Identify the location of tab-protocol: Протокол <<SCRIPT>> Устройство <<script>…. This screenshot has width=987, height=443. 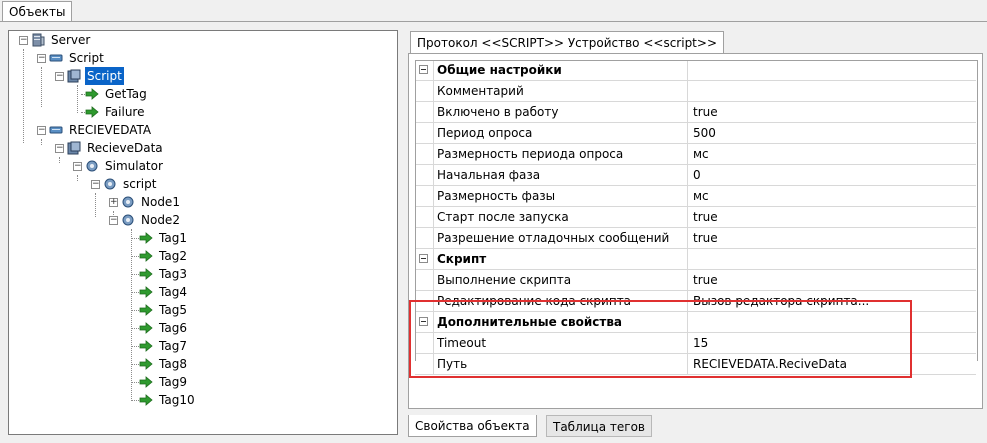
(567, 42).